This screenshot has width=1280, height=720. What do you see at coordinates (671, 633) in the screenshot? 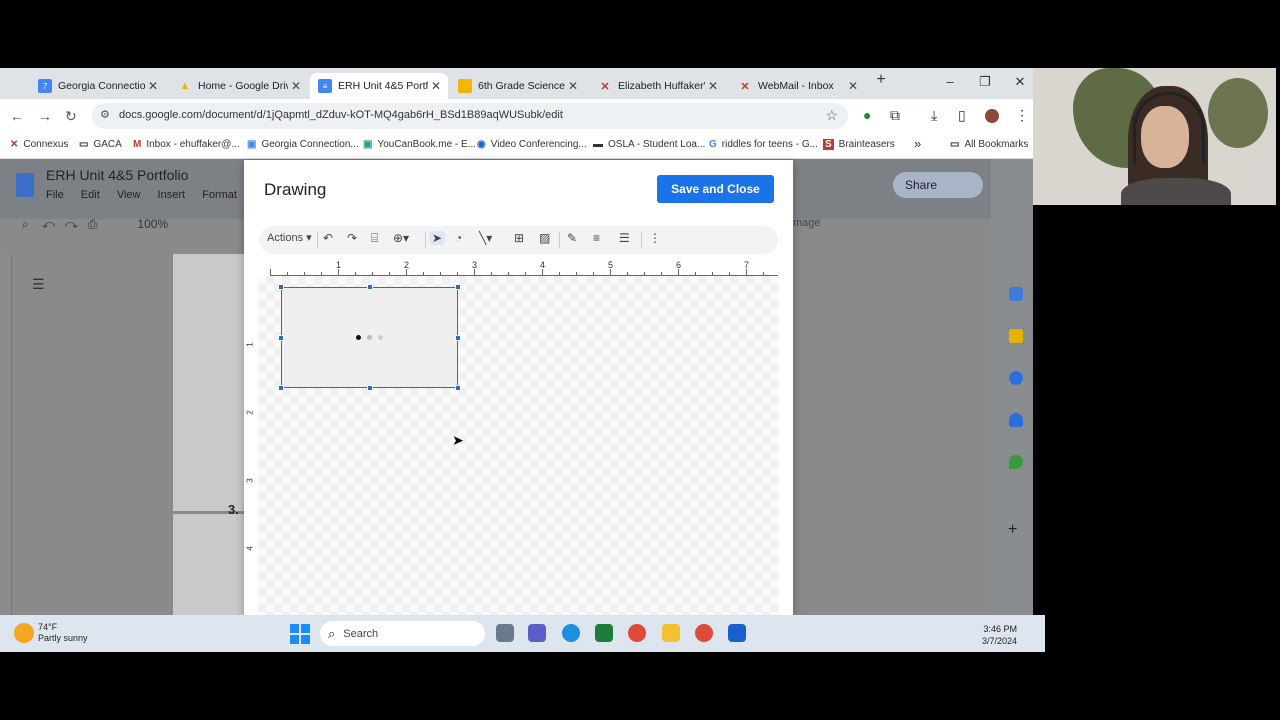
I see `file-explorer-icon` at bounding box center [671, 633].